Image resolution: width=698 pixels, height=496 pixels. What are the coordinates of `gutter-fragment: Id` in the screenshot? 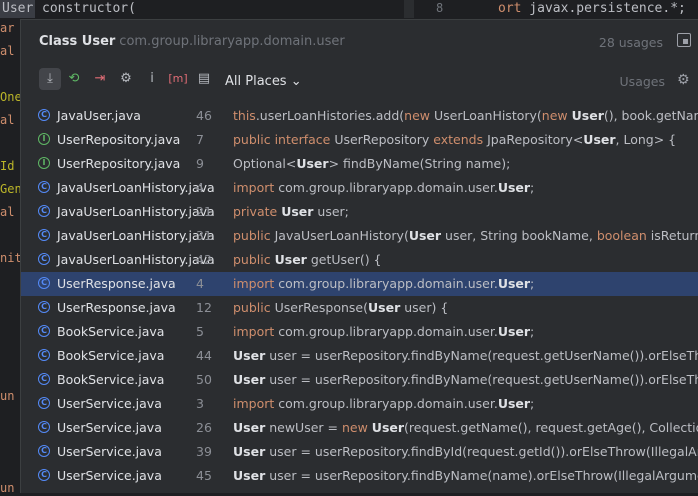 It's located at (7, 166).